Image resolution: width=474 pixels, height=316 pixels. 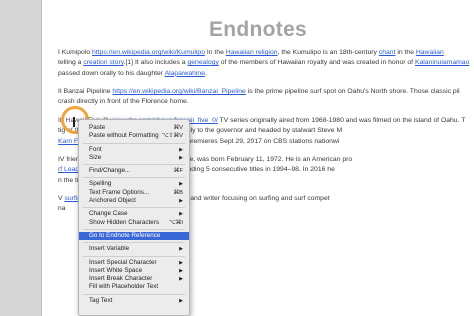 What do you see at coordinates (134, 128) in the screenshot?
I see `menu-item-paste: Paste ⌘V` at bounding box center [134, 128].